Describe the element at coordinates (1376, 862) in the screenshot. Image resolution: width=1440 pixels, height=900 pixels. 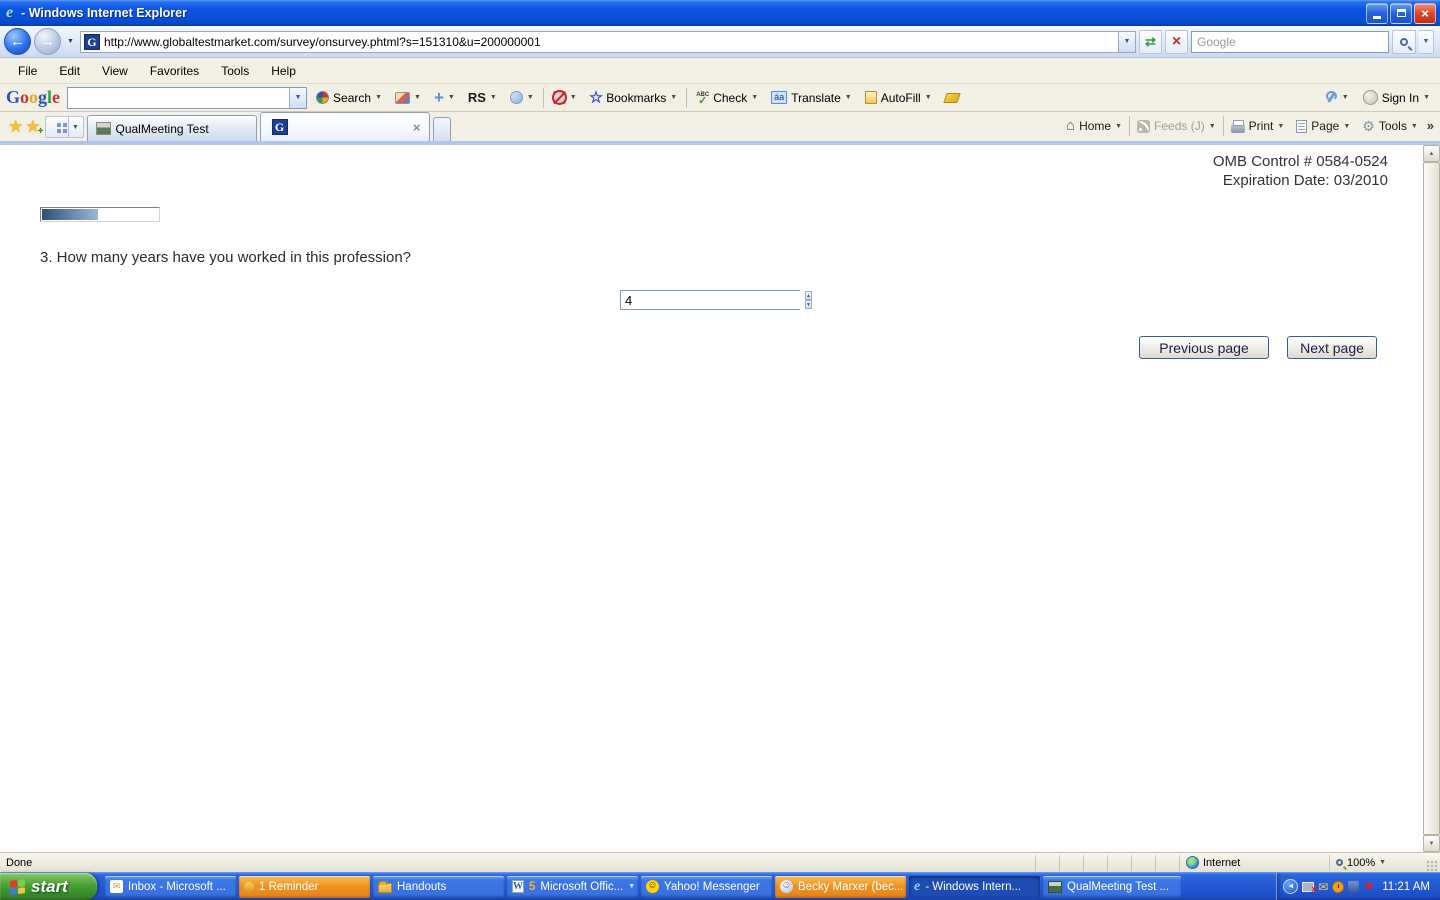
I see `zoom-control: 100% ▼` at that location.